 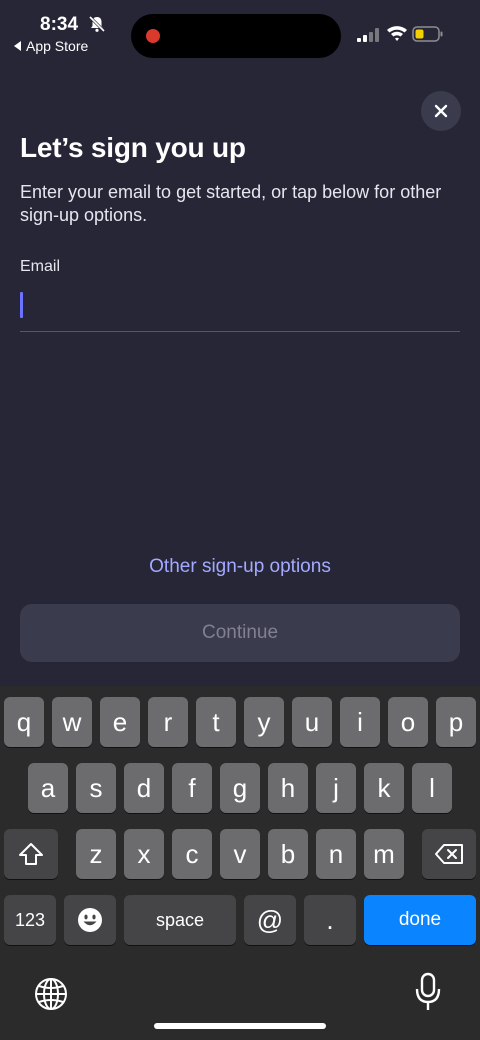 What do you see at coordinates (240, 567) in the screenshot?
I see `other-signup-options-link: Other sign-up options` at bounding box center [240, 567].